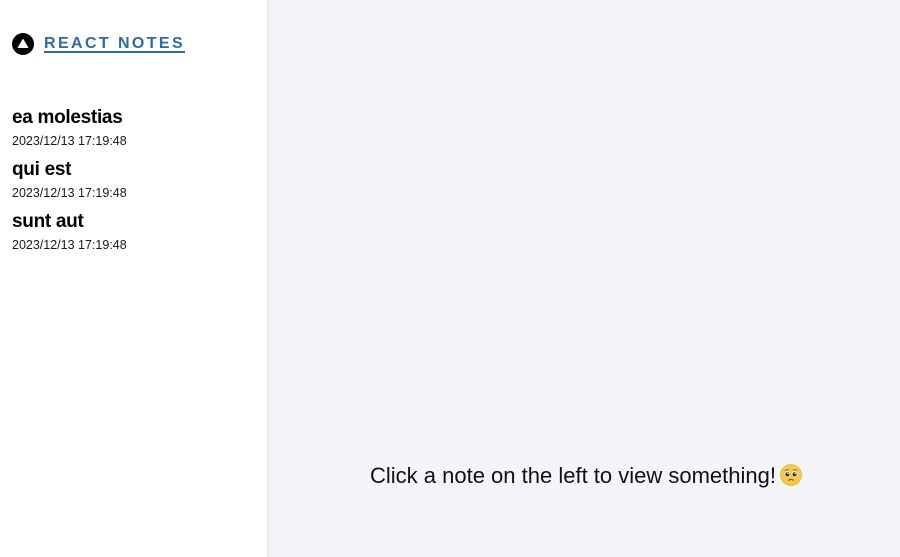  What do you see at coordinates (48, 221) in the screenshot?
I see `note-title: sunt aut` at bounding box center [48, 221].